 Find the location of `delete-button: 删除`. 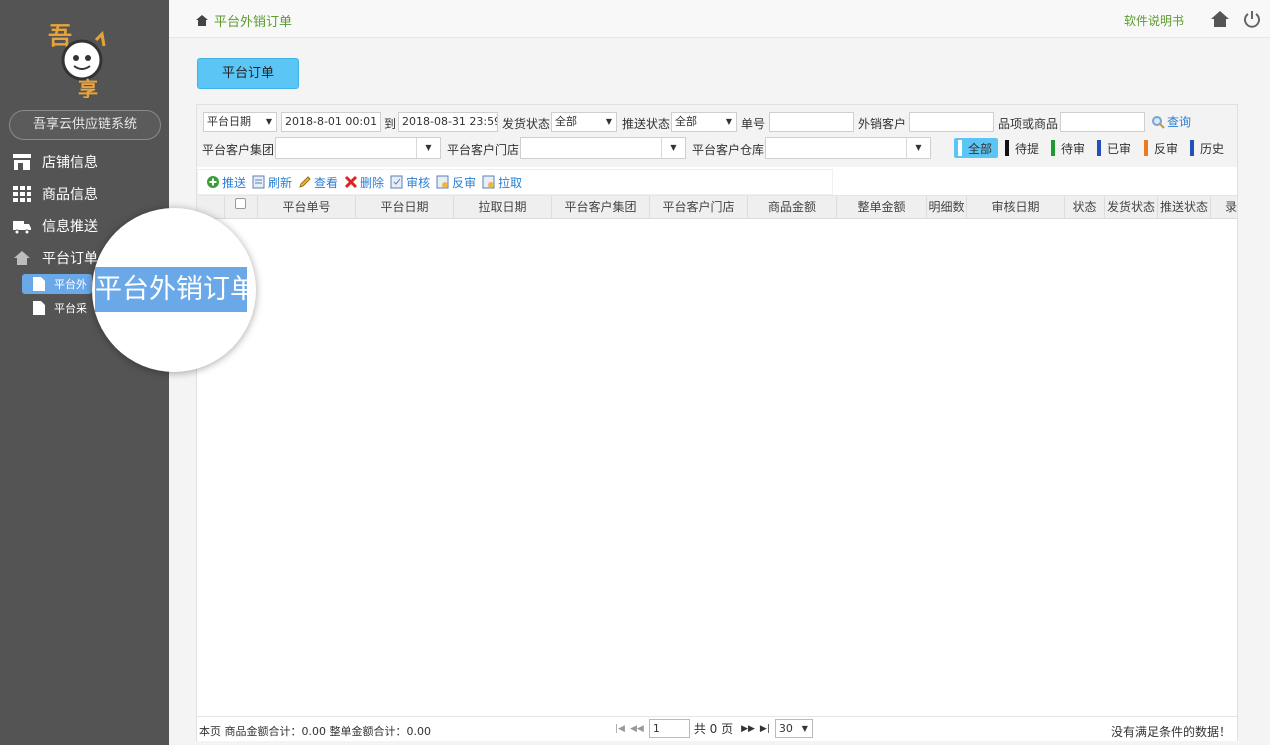

delete-button: 删除 is located at coordinates (364, 182).